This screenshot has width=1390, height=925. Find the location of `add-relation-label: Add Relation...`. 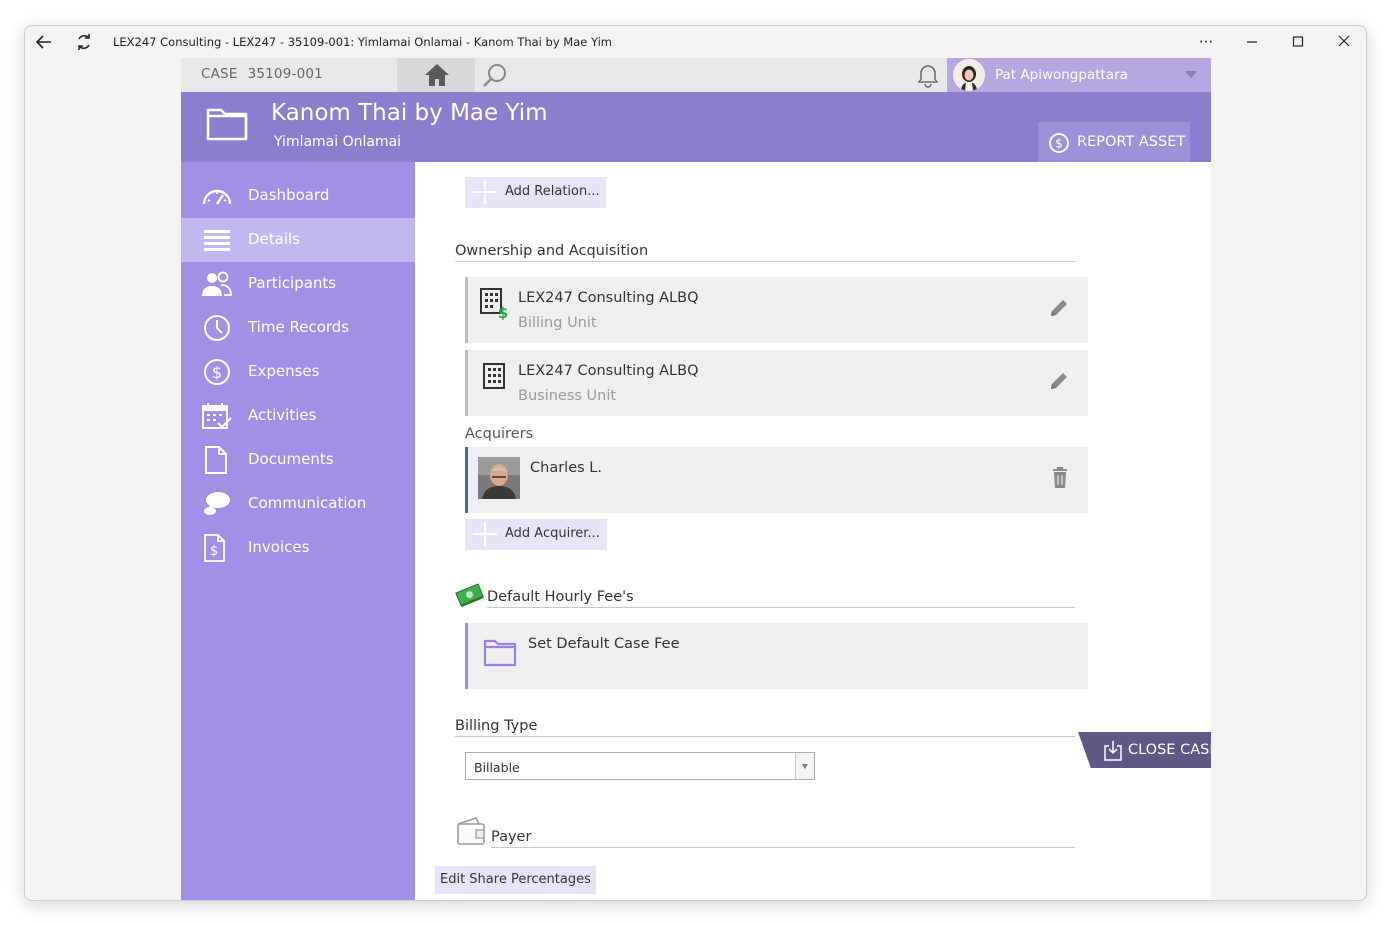

add-relation-label: Add Relation... is located at coordinates (552, 191).